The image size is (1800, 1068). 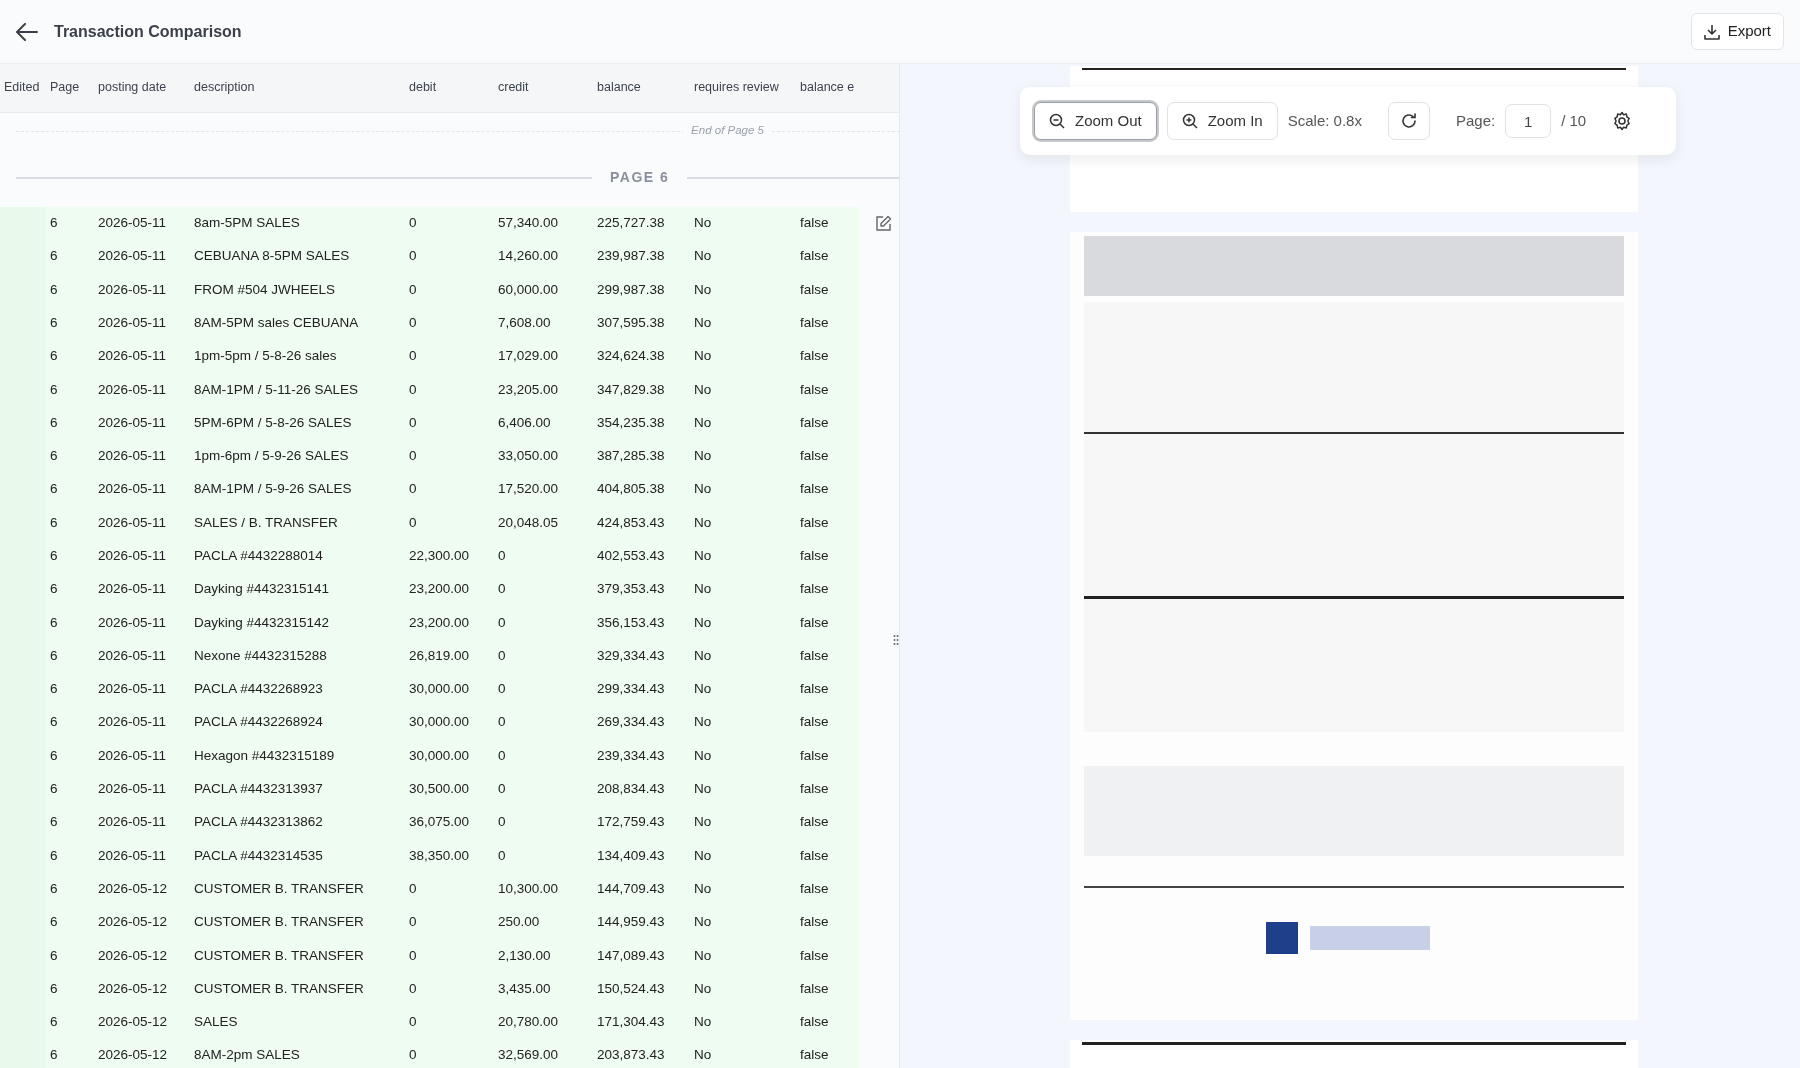 I want to click on rotate-button, so click(x=1408, y=121).